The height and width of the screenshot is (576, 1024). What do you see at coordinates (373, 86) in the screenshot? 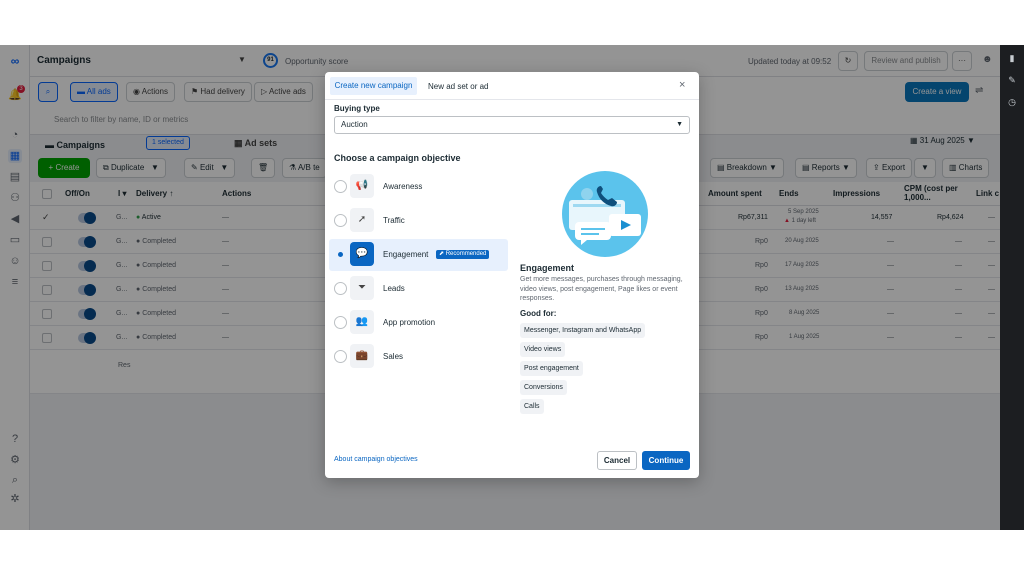
I see `tab-create-new-campaign: Create new campaign` at bounding box center [373, 86].